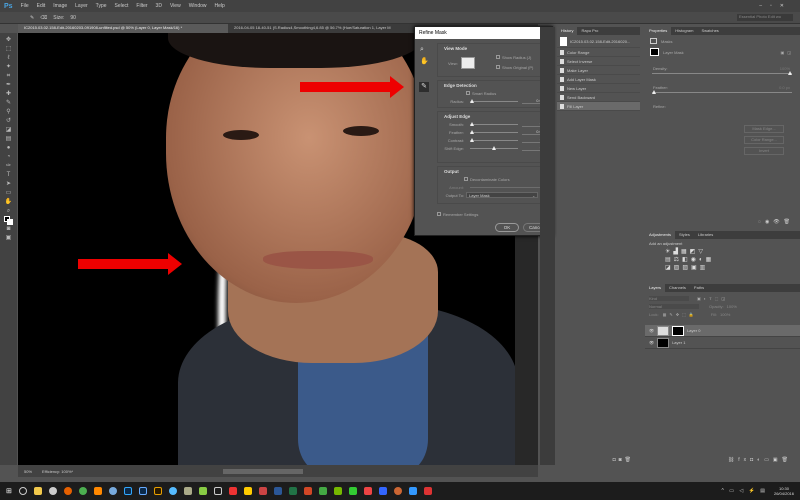 The width and height of the screenshot is (800, 500). What do you see at coordinates (8, 193) in the screenshot?
I see `shape-tool-icon: ▭` at bounding box center [8, 193].